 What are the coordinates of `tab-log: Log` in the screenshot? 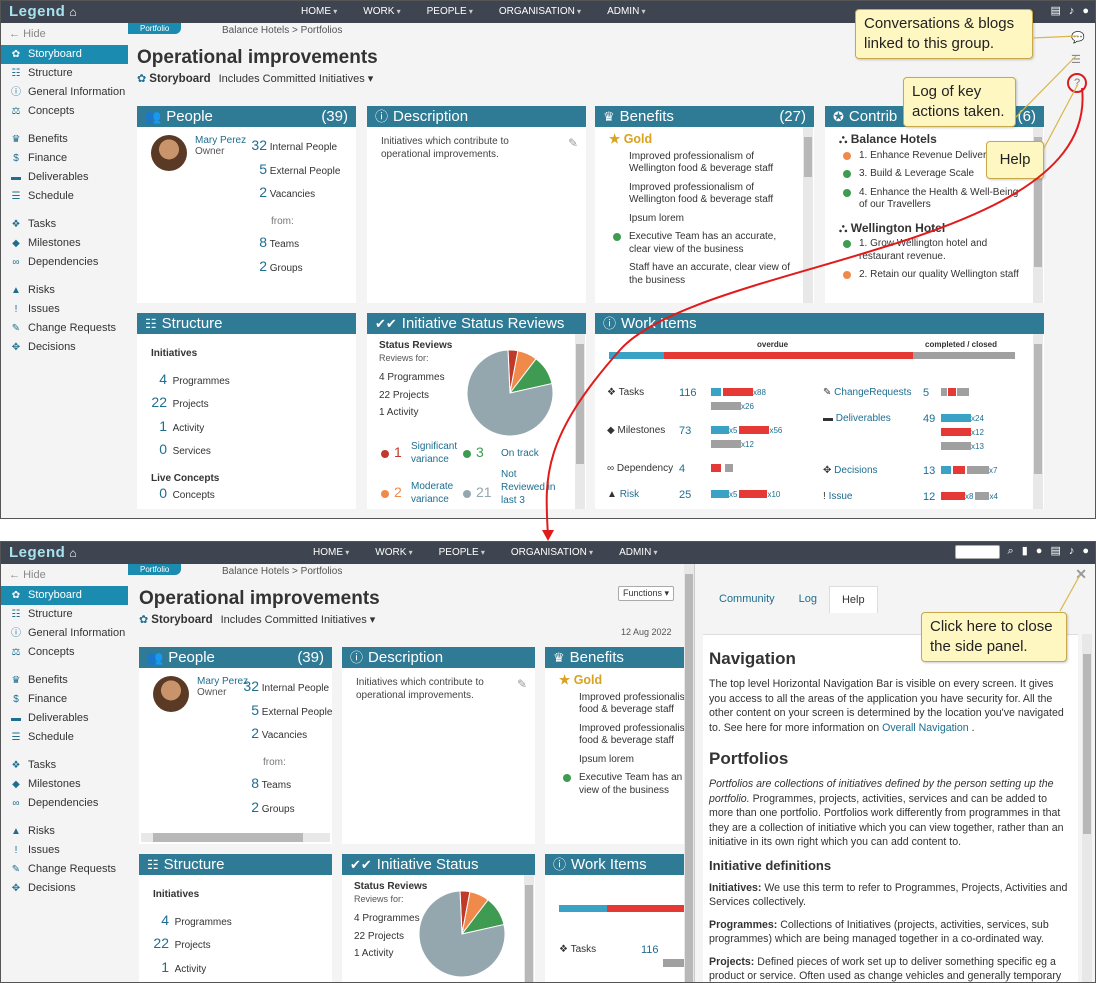 It's located at (808, 599).